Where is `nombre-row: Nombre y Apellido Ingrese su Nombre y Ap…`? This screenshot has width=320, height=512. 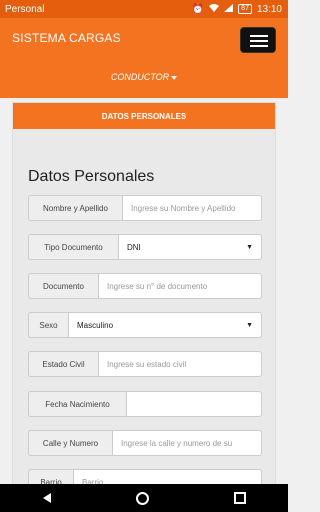
nombre-row: Nombre y Apellido Ingrese su Nombre y Ap… is located at coordinates (145, 208).